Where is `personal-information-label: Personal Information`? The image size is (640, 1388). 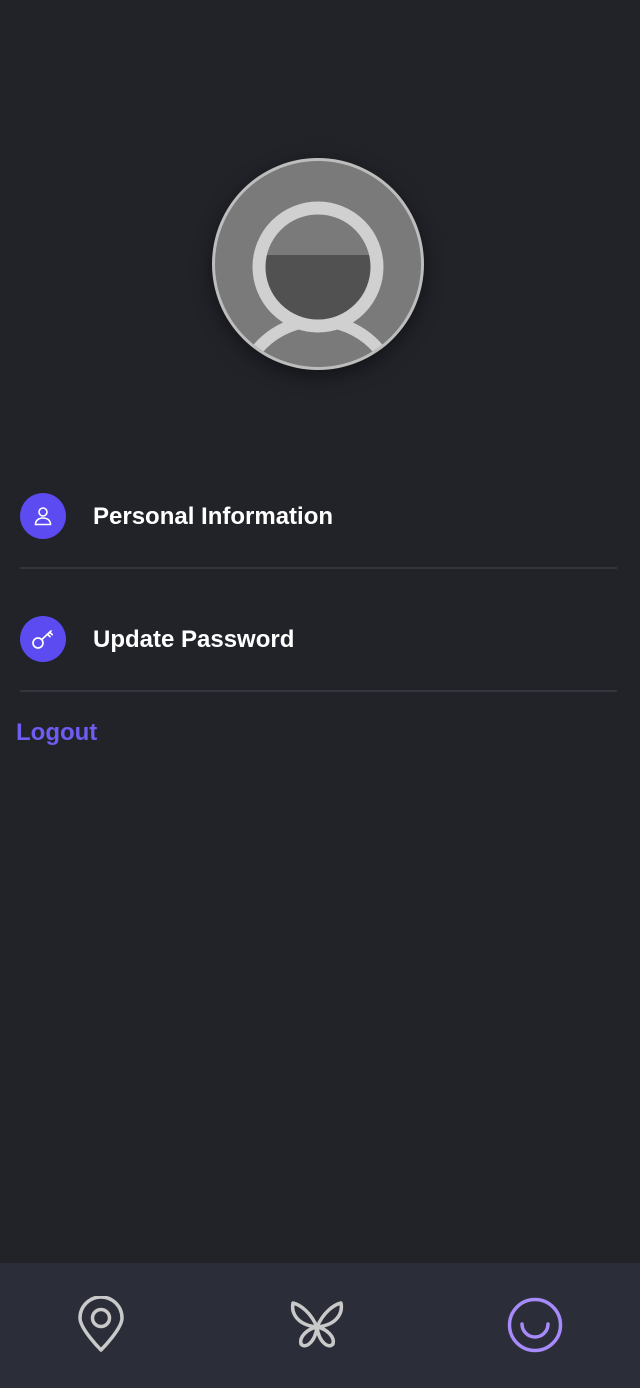
personal-information-label: Personal Information is located at coordinates (213, 516).